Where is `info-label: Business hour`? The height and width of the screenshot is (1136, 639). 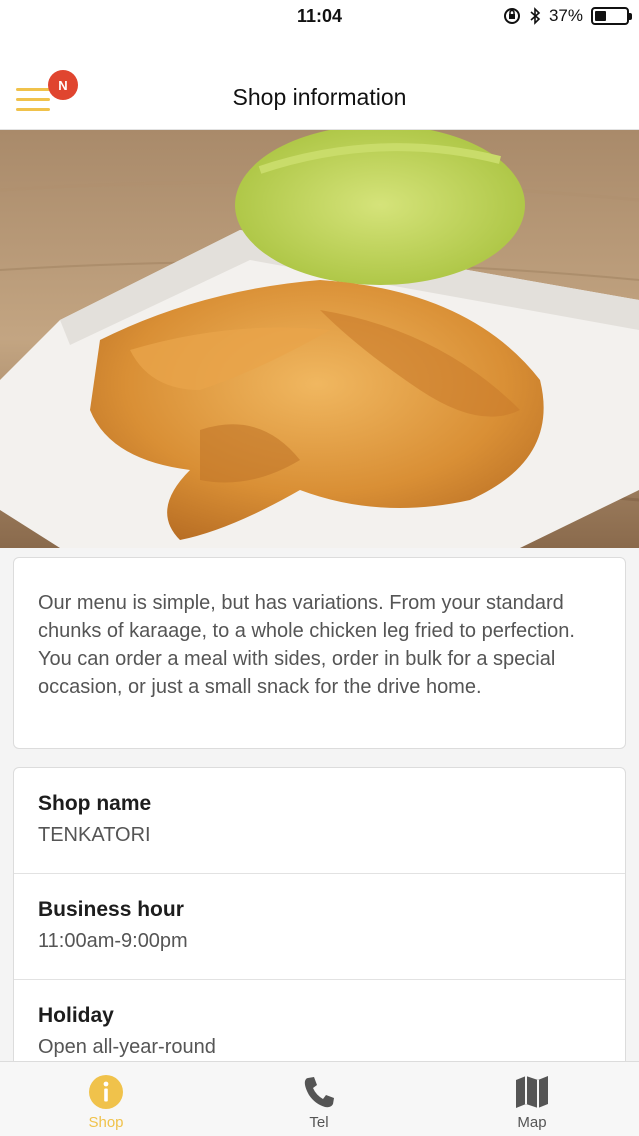
info-label: Business hour is located at coordinates (111, 909).